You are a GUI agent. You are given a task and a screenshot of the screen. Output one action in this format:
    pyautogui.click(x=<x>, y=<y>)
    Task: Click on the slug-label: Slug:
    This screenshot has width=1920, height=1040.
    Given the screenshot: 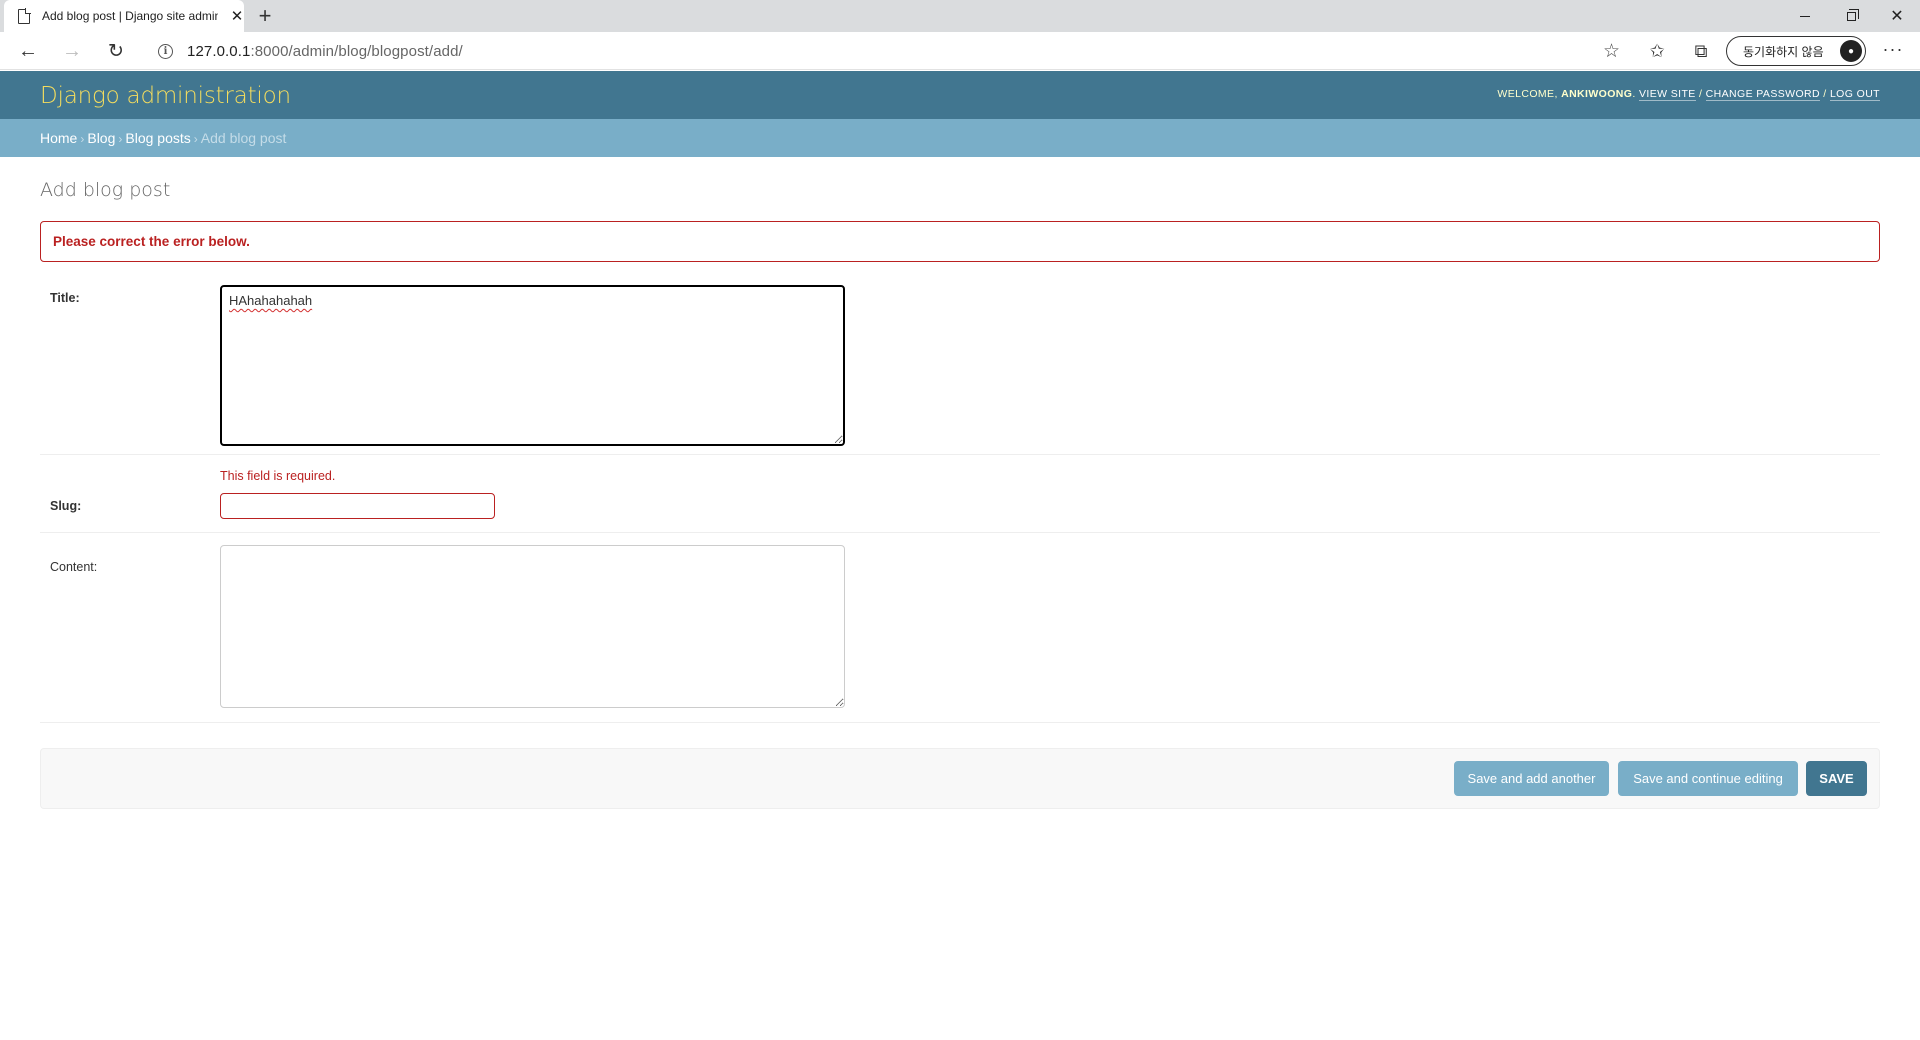 What is the action you would take?
    pyautogui.click(x=66, y=506)
    